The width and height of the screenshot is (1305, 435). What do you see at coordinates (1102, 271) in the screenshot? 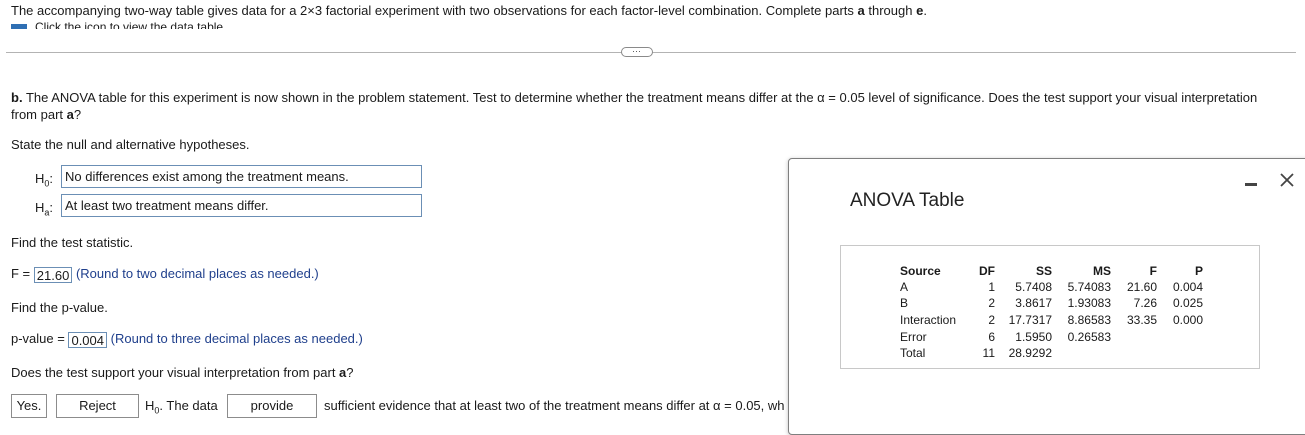
I see `anova-header-ms: MS` at bounding box center [1102, 271].